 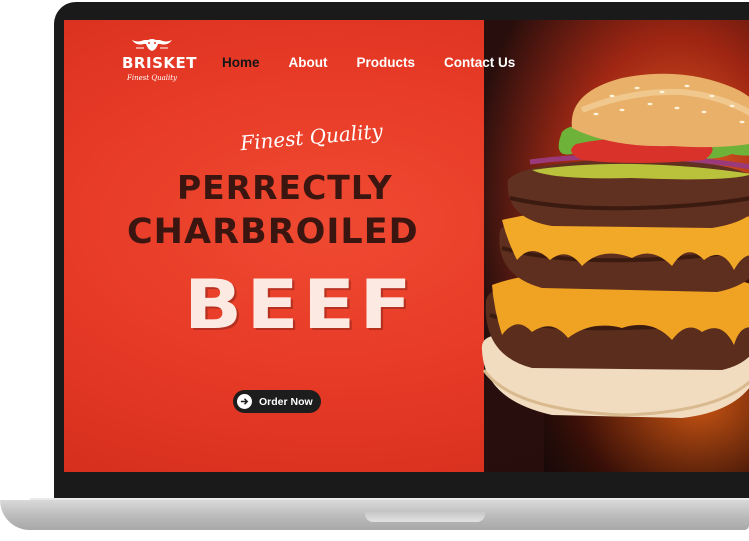 What do you see at coordinates (386, 62) in the screenshot?
I see `nav-products: Products` at bounding box center [386, 62].